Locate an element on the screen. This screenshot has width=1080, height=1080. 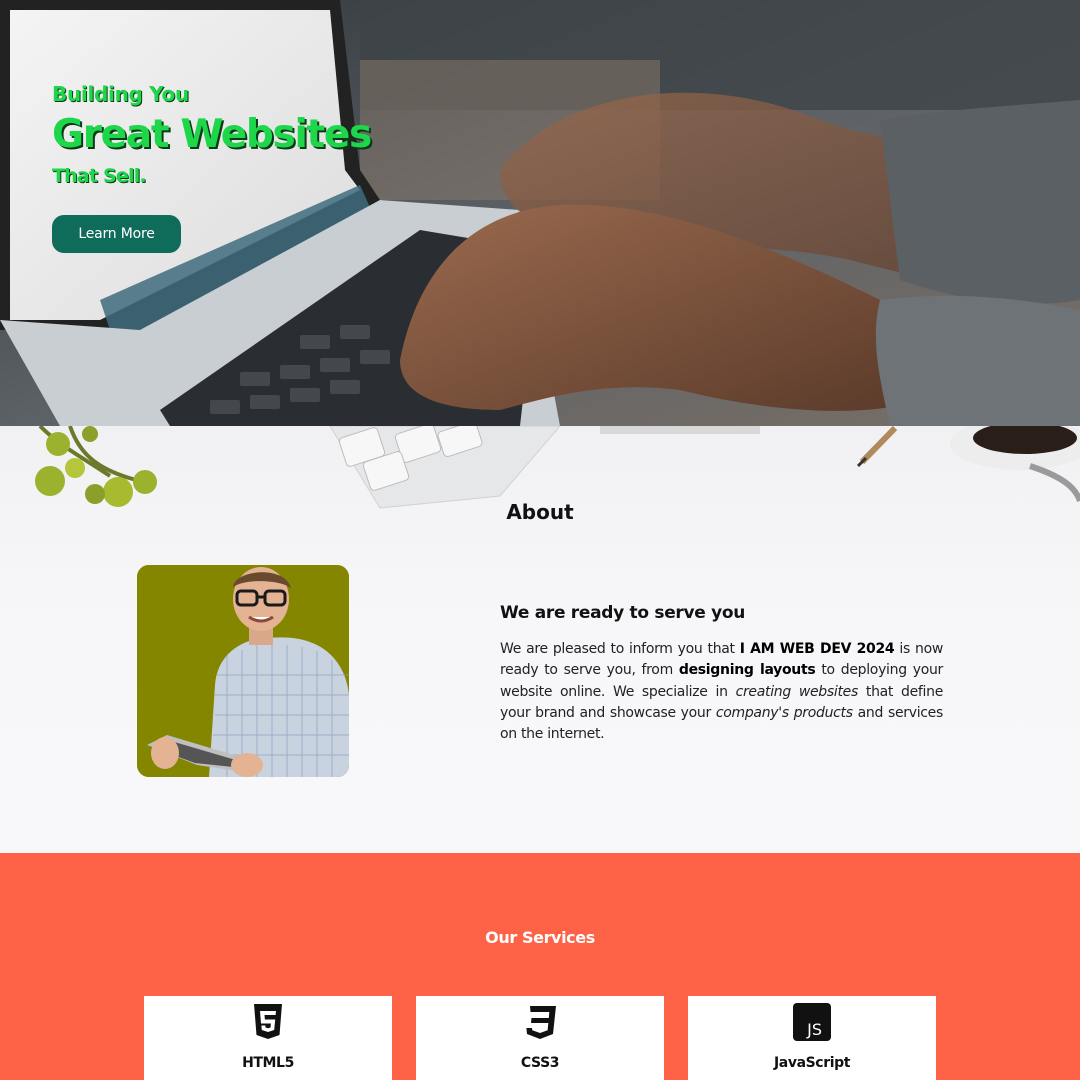
keyboard-icon is located at coordinates (445, 467).